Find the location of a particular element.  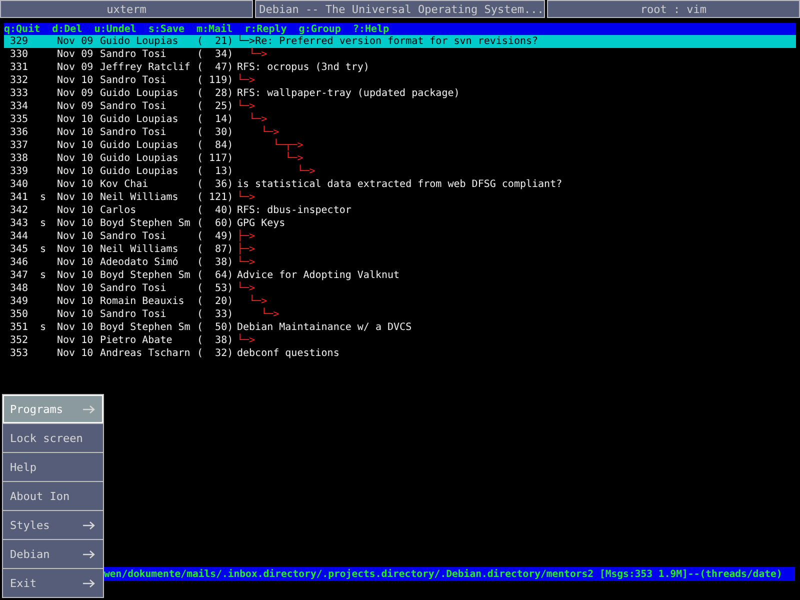

key-hint: u:Undel is located at coordinates (115, 29).